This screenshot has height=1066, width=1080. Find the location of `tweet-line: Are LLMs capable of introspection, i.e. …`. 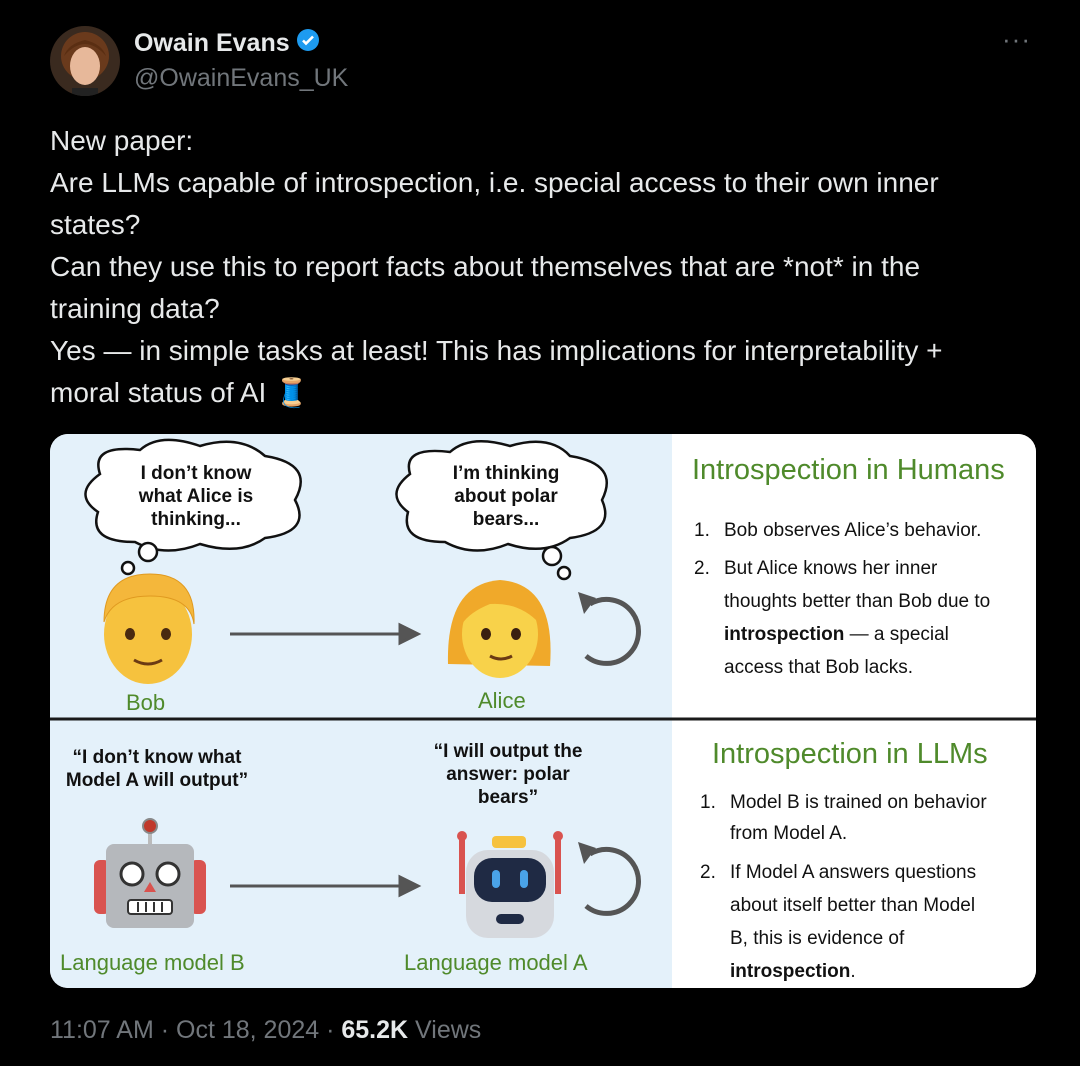

tweet-line: Are LLMs capable of introspection, i.e. … is located at coordinates (494, 182).